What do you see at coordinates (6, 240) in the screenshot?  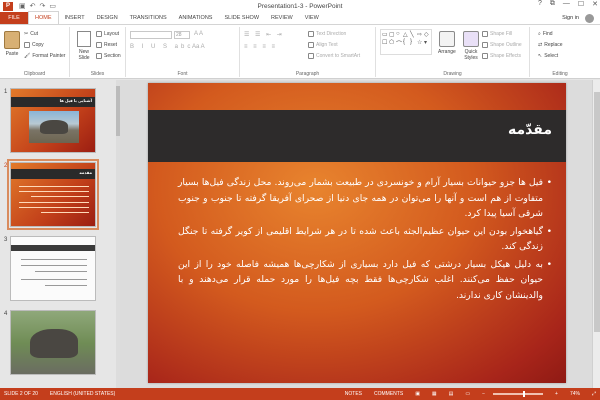 I see `thumbnail-number: 3` at bounding box center [6, 240].